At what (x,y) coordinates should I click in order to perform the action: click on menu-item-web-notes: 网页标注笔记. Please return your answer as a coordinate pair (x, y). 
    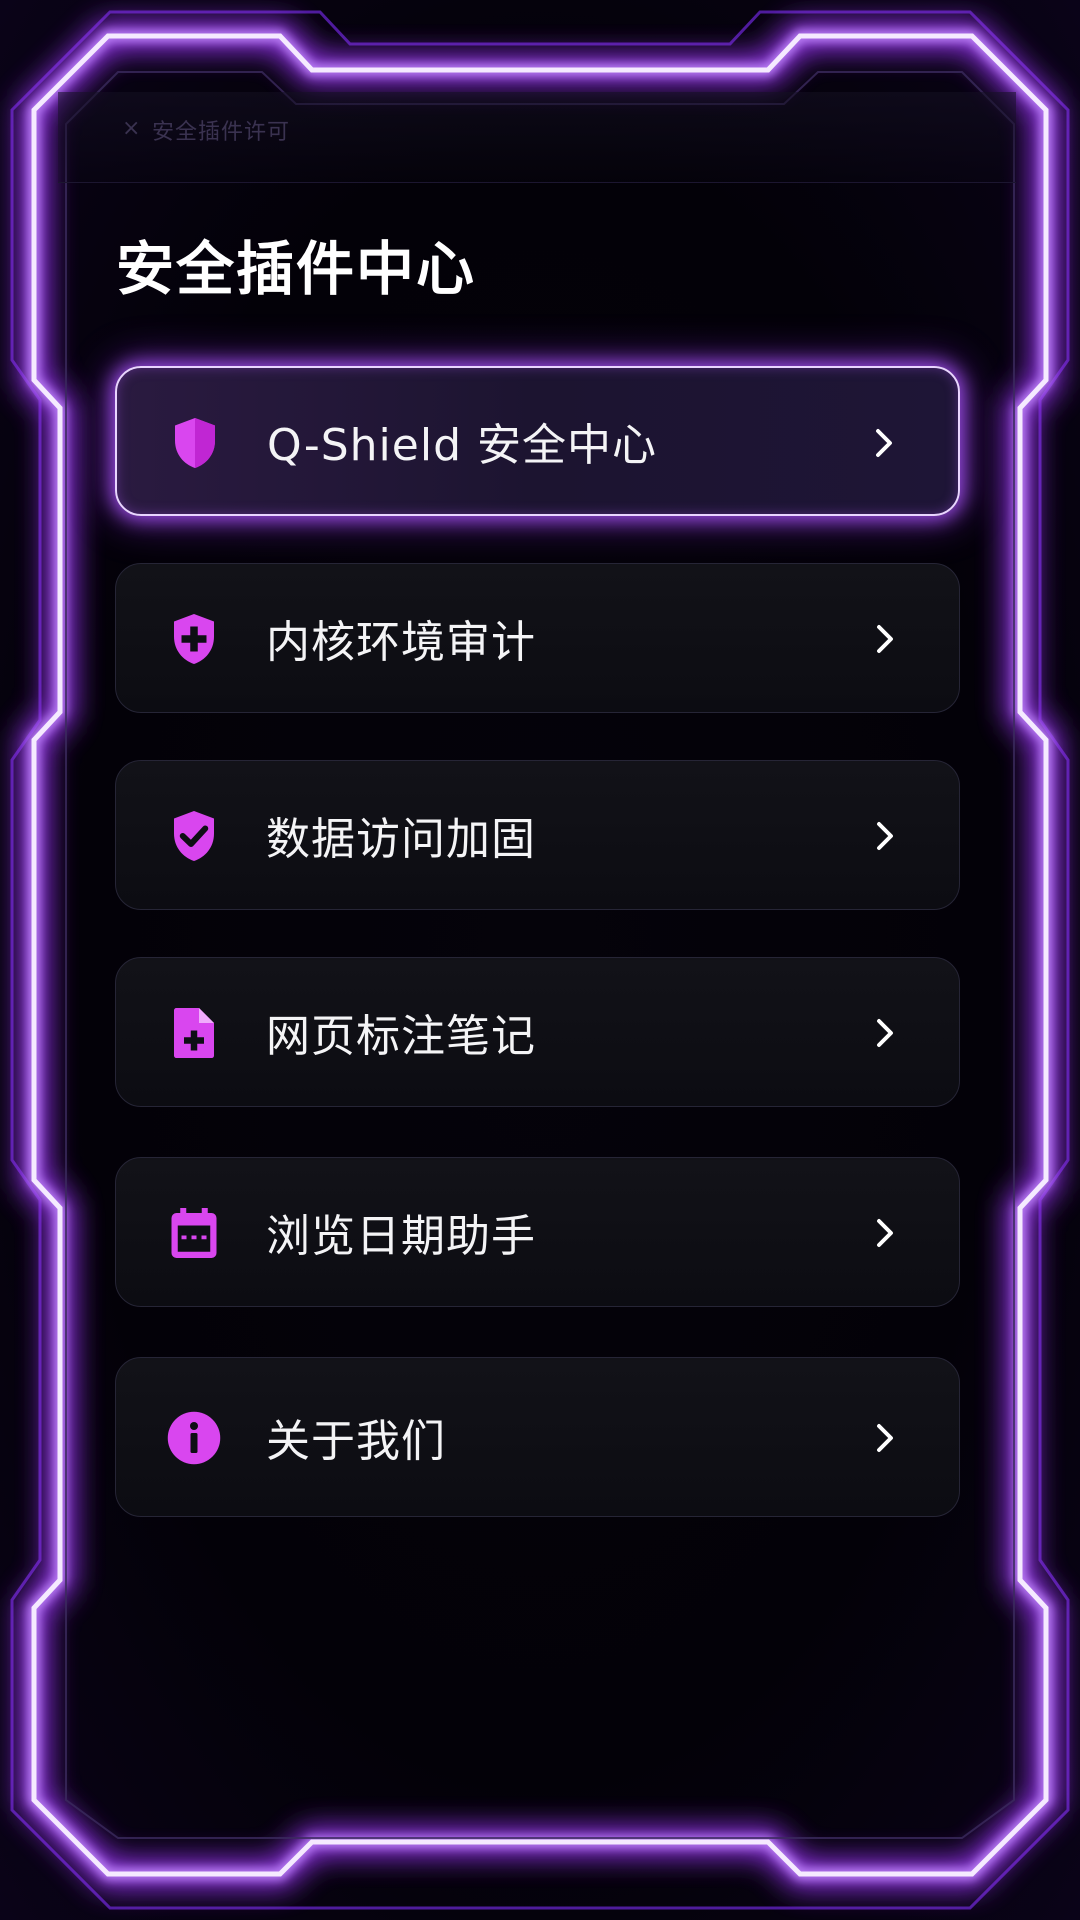
    Looking at the image, I should click on (537, 1032).